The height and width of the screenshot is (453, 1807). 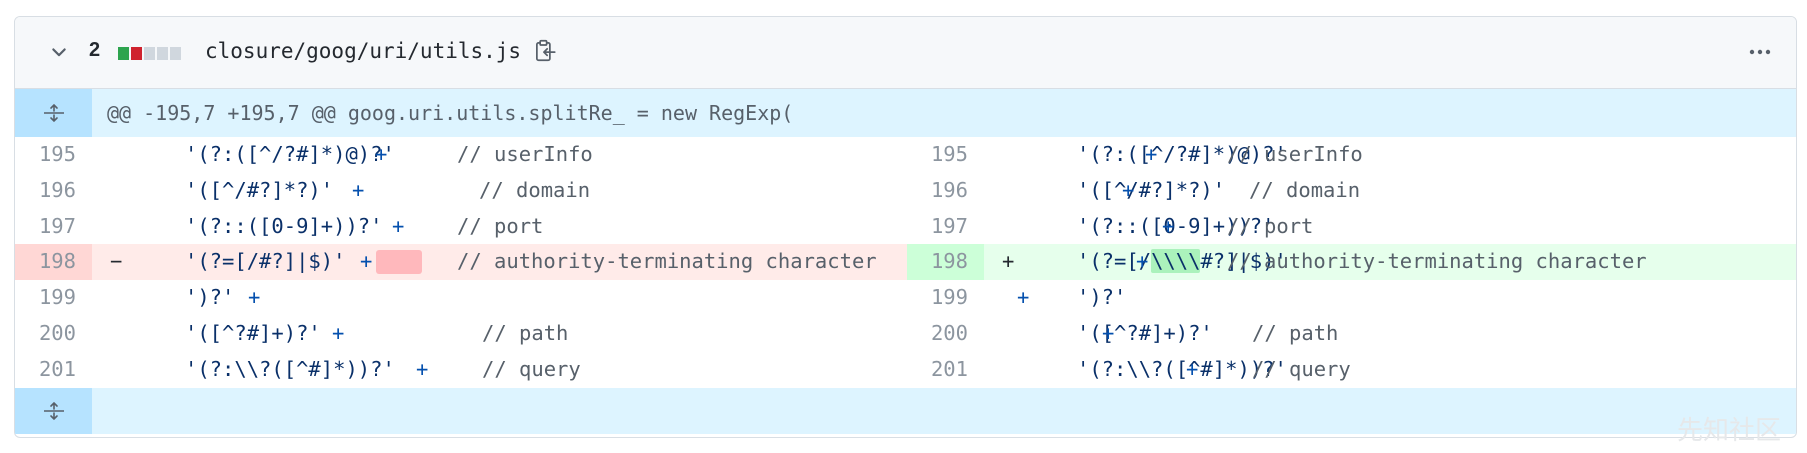 What do you see at coordinates (210, 297) in the screenshot?
I see `left-code: ')?'` at bounding box center [210, 297].